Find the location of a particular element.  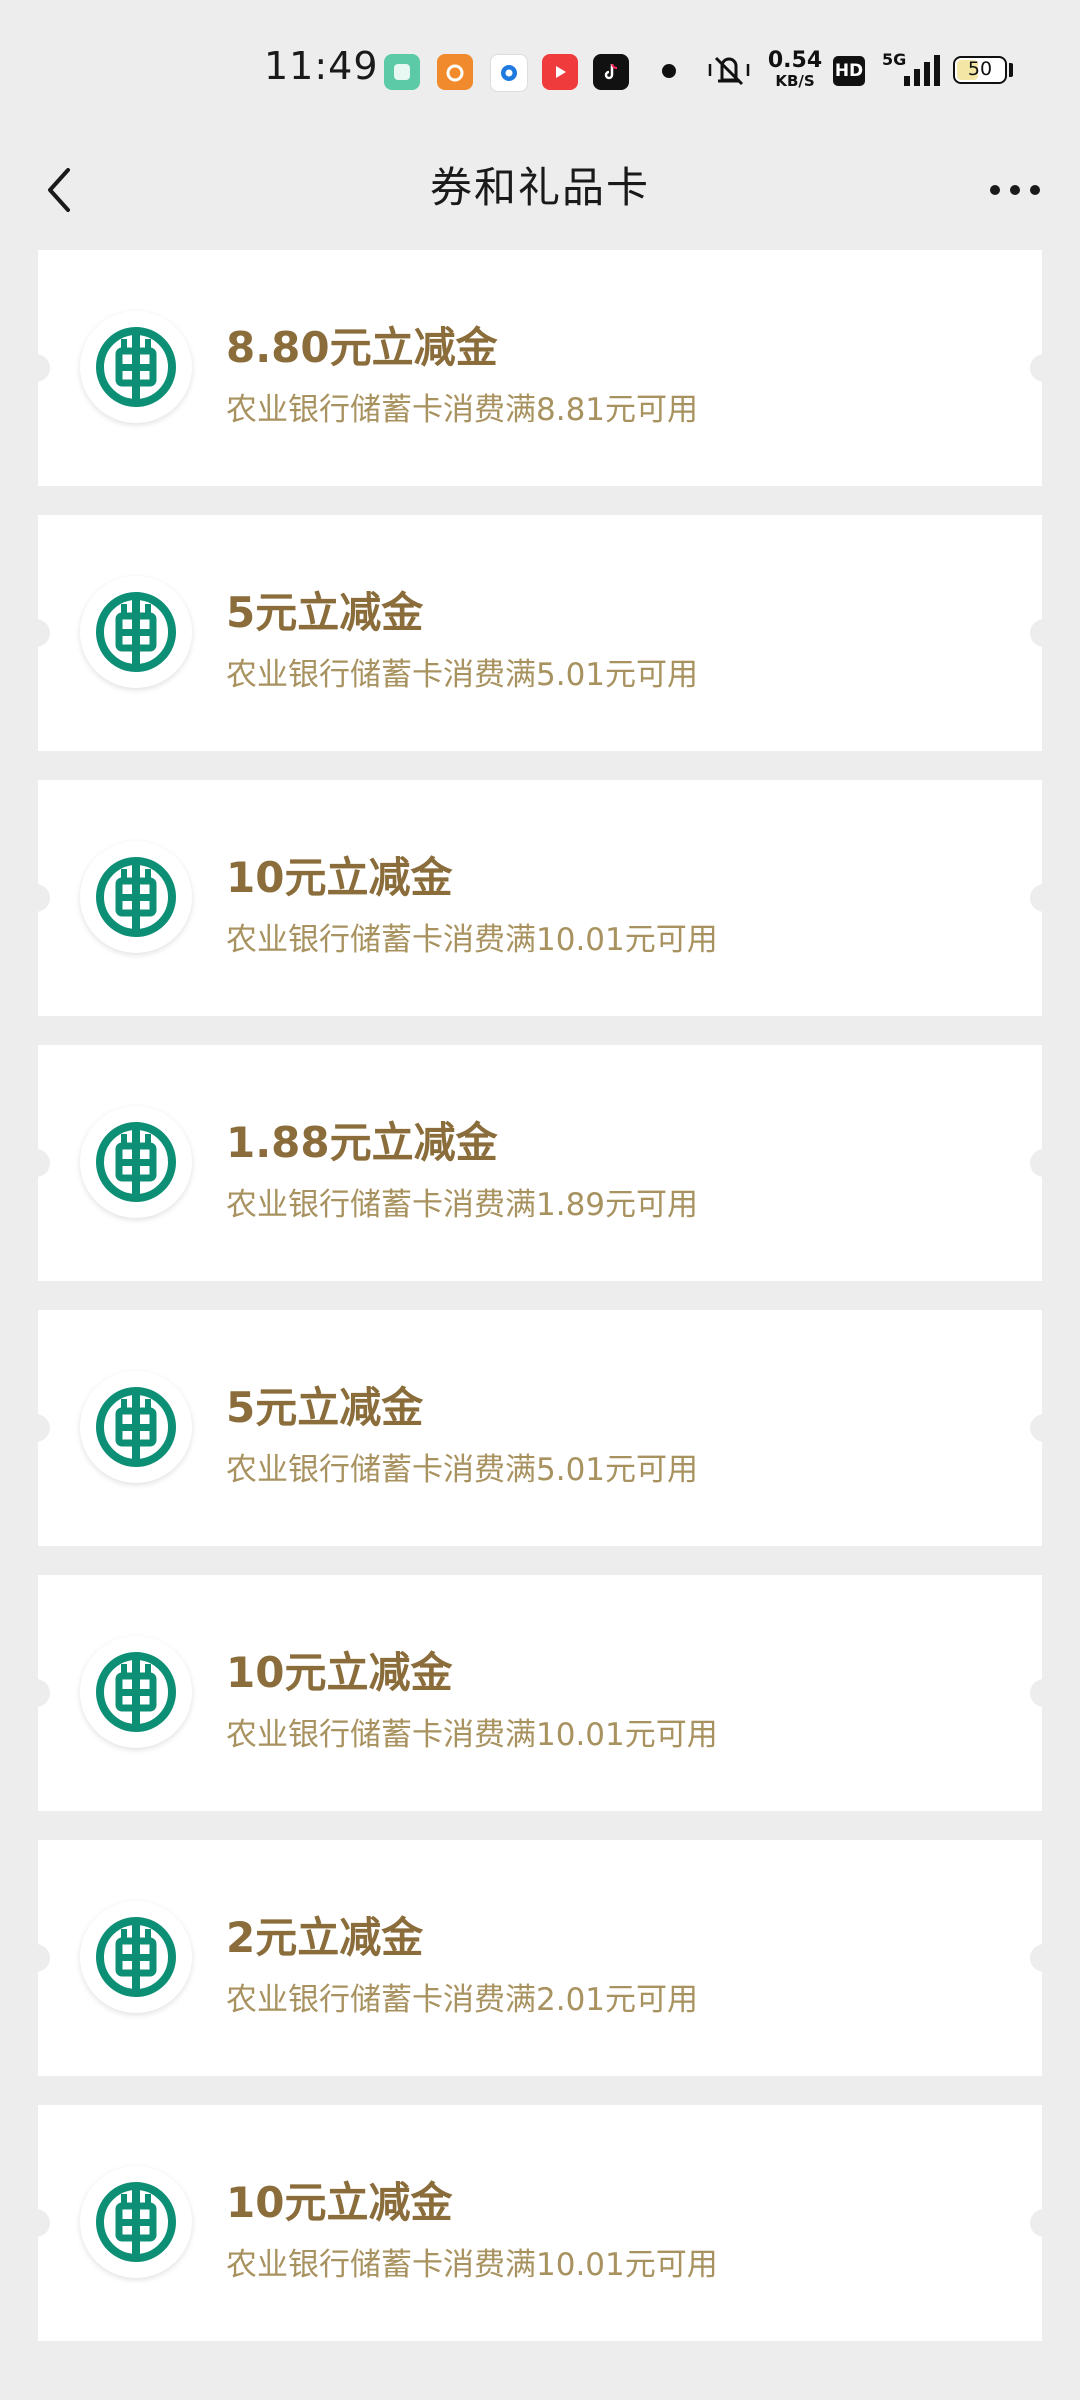

mute-vibrate-icon is located at coordinates (729, 70).